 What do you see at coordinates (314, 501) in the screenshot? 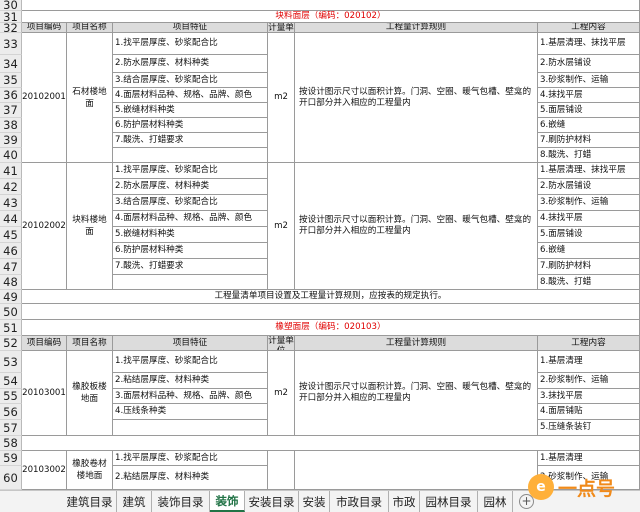
I see `sheet-tab: 安装` at bounding box center [314, 501].